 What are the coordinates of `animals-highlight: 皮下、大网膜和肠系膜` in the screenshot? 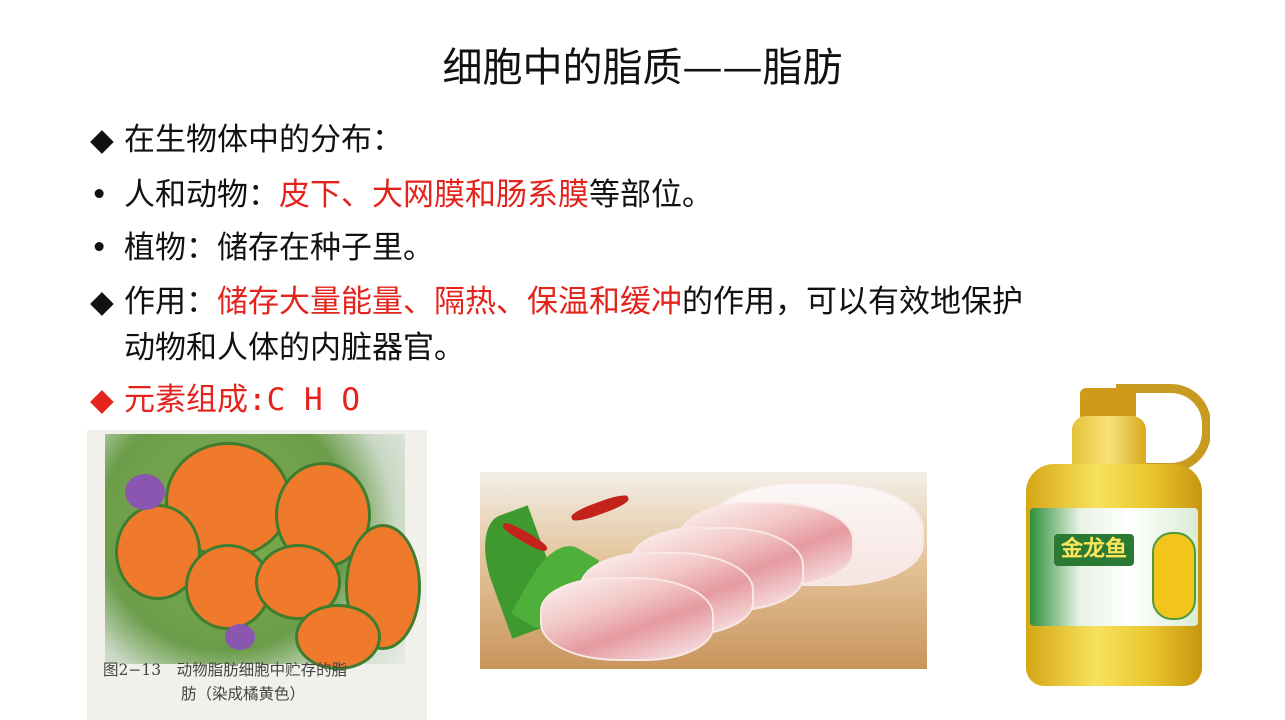 It's located at (434, 195).